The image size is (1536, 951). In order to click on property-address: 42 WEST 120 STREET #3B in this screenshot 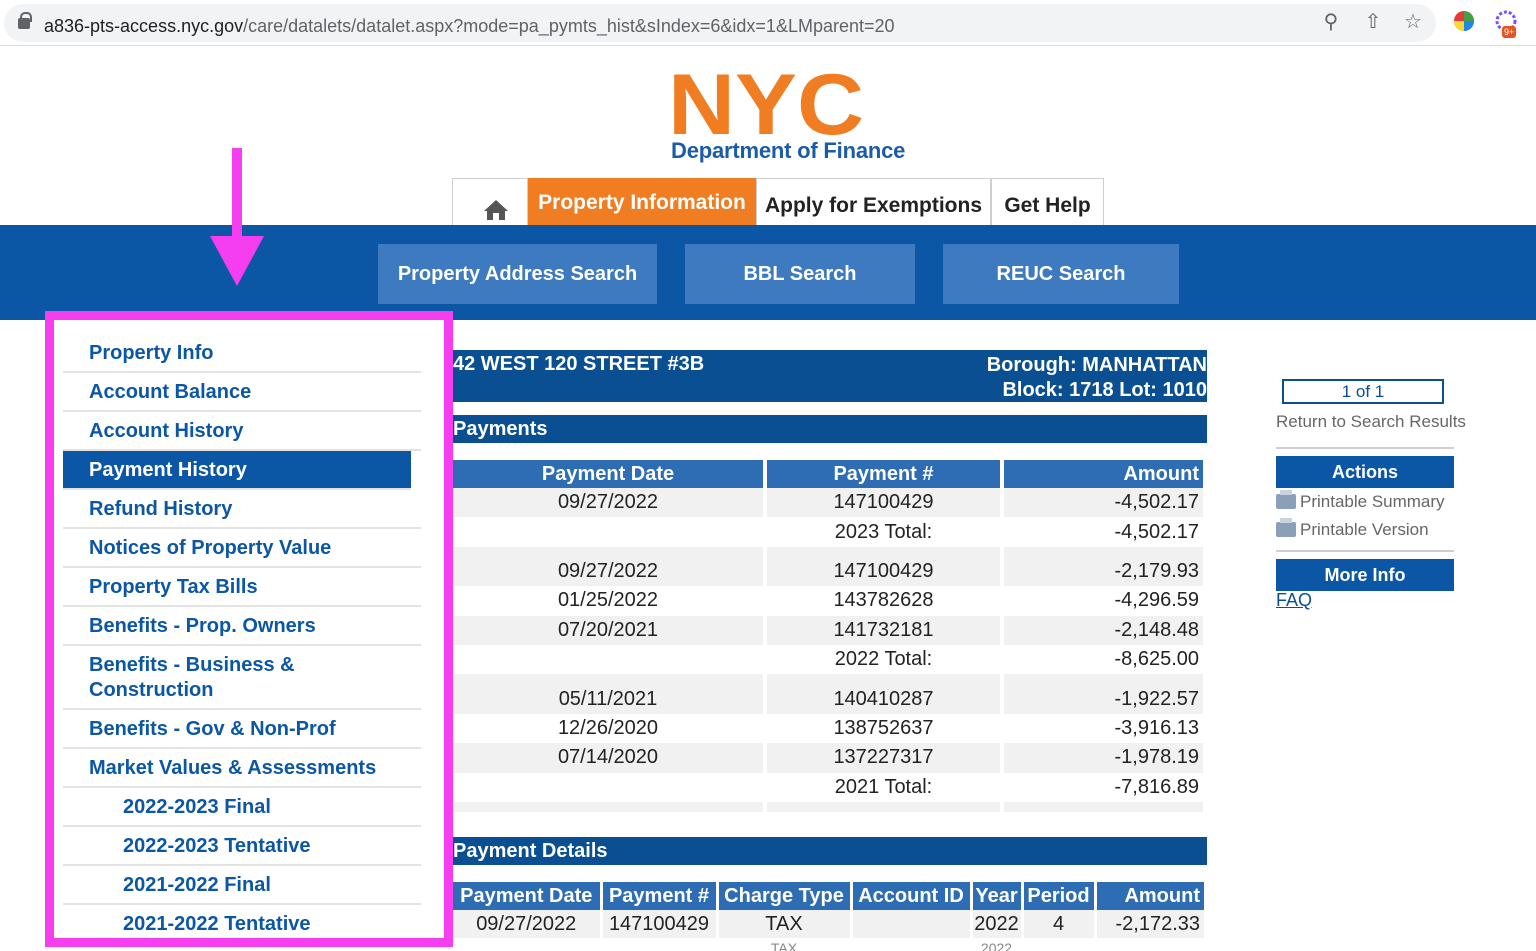, I will do `click(579, 364)`.